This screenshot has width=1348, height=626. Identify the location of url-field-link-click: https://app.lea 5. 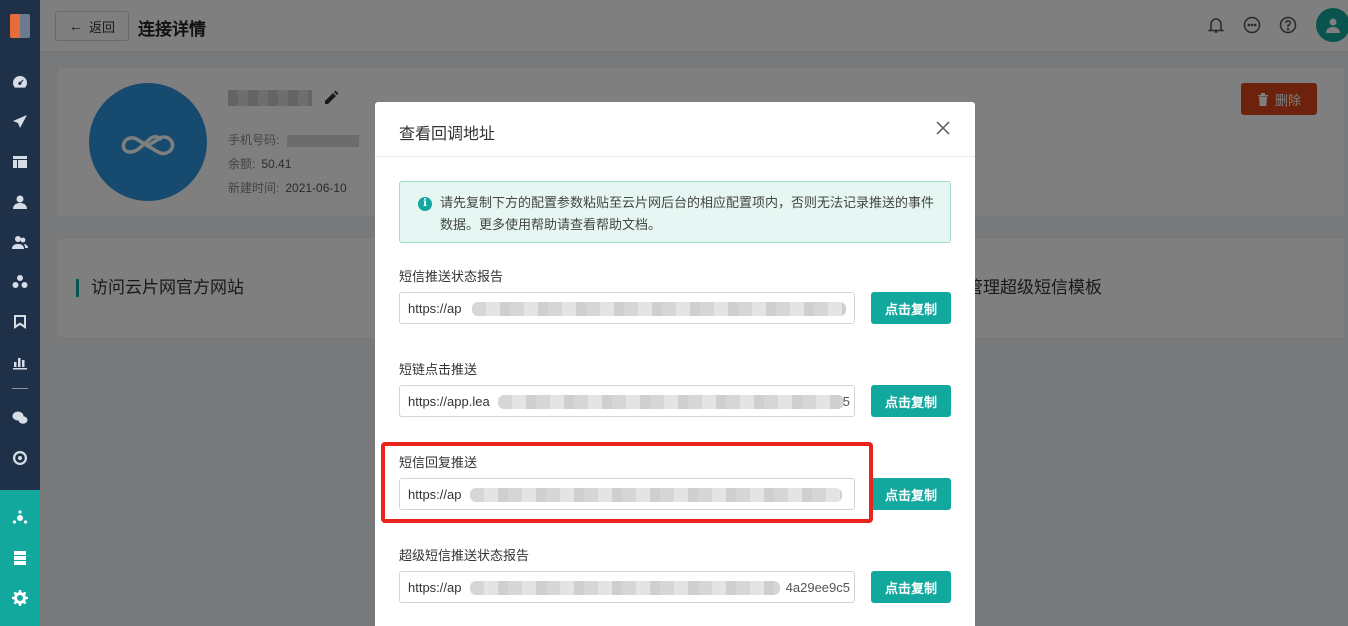
(627, 401).